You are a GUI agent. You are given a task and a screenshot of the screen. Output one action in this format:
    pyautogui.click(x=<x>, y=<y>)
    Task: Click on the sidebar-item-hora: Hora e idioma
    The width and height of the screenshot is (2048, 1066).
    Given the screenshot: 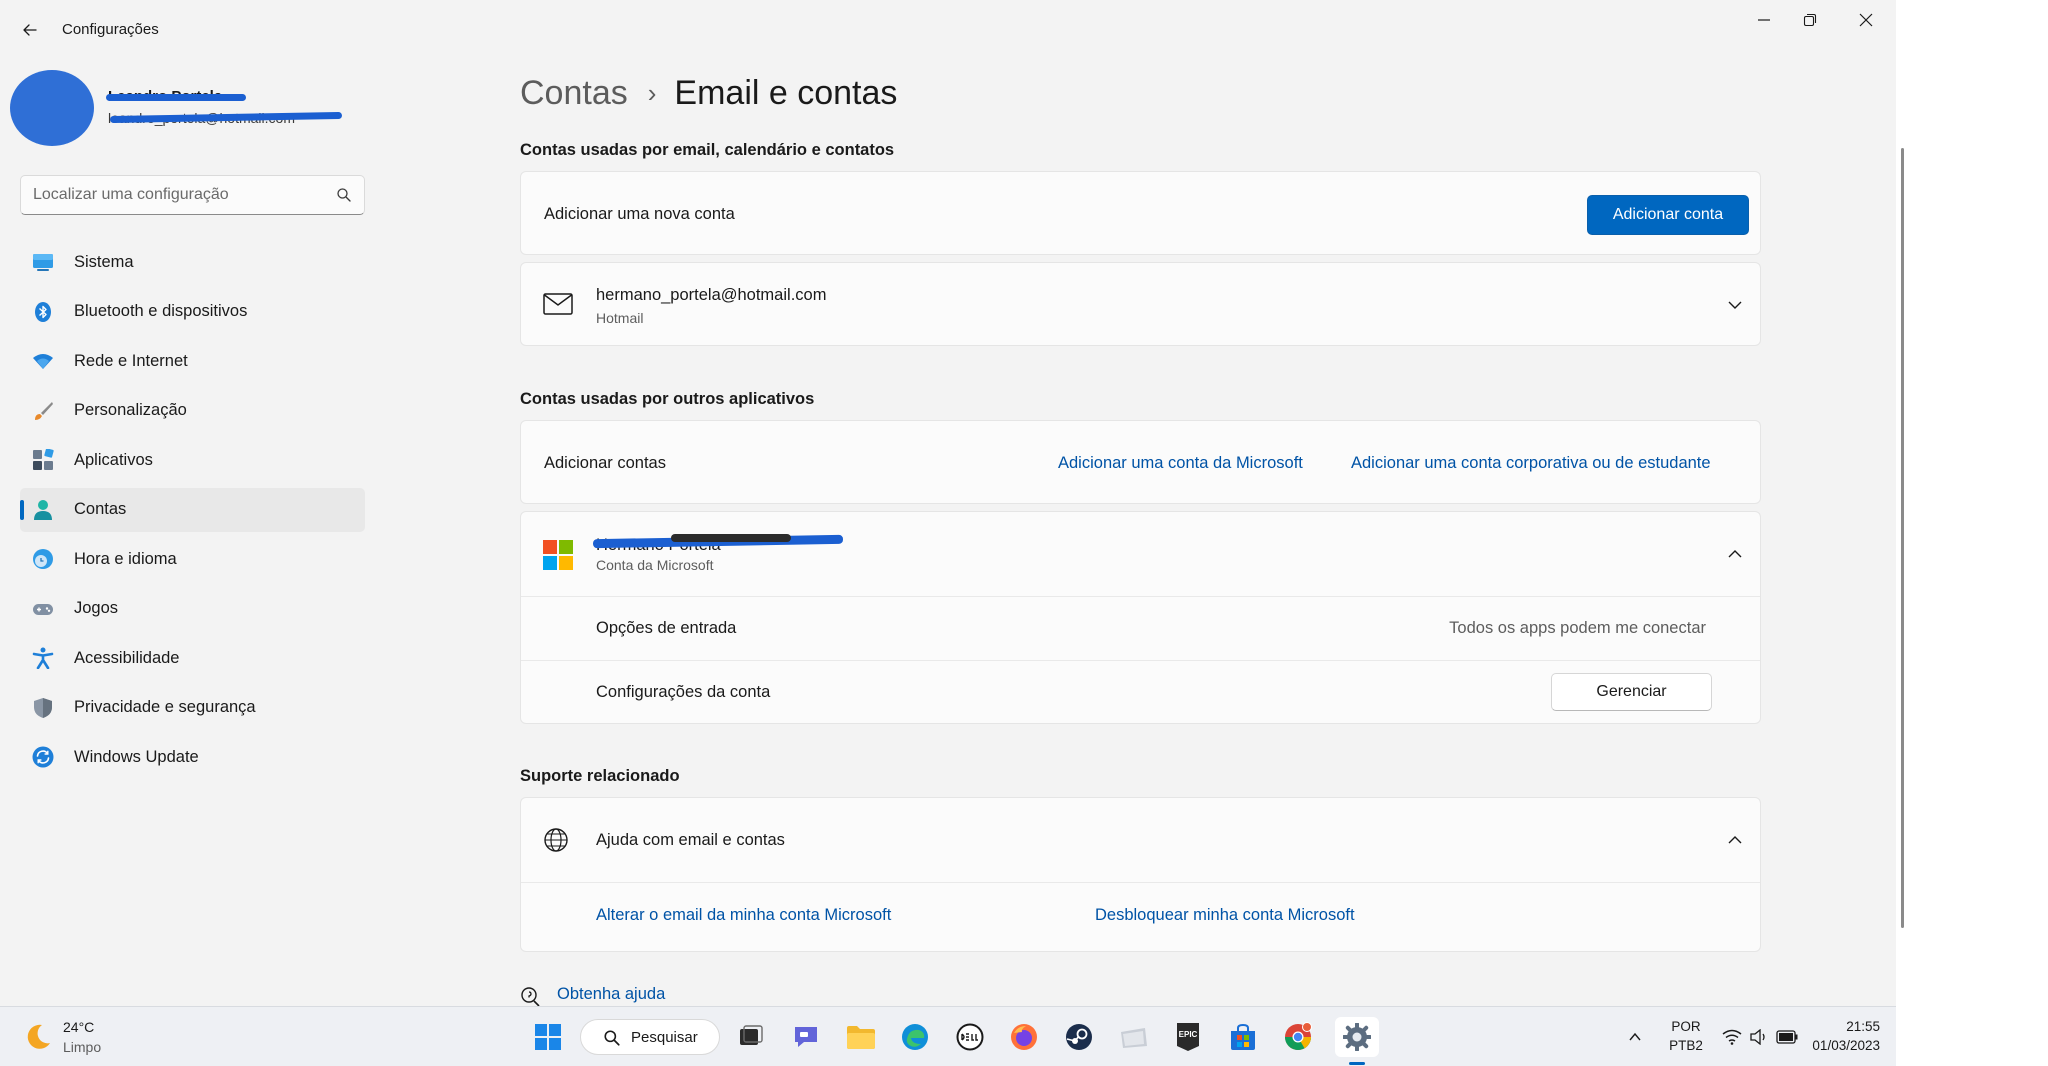 What is the action you would take?
    pyautogui.click(x=192, y=559)
    